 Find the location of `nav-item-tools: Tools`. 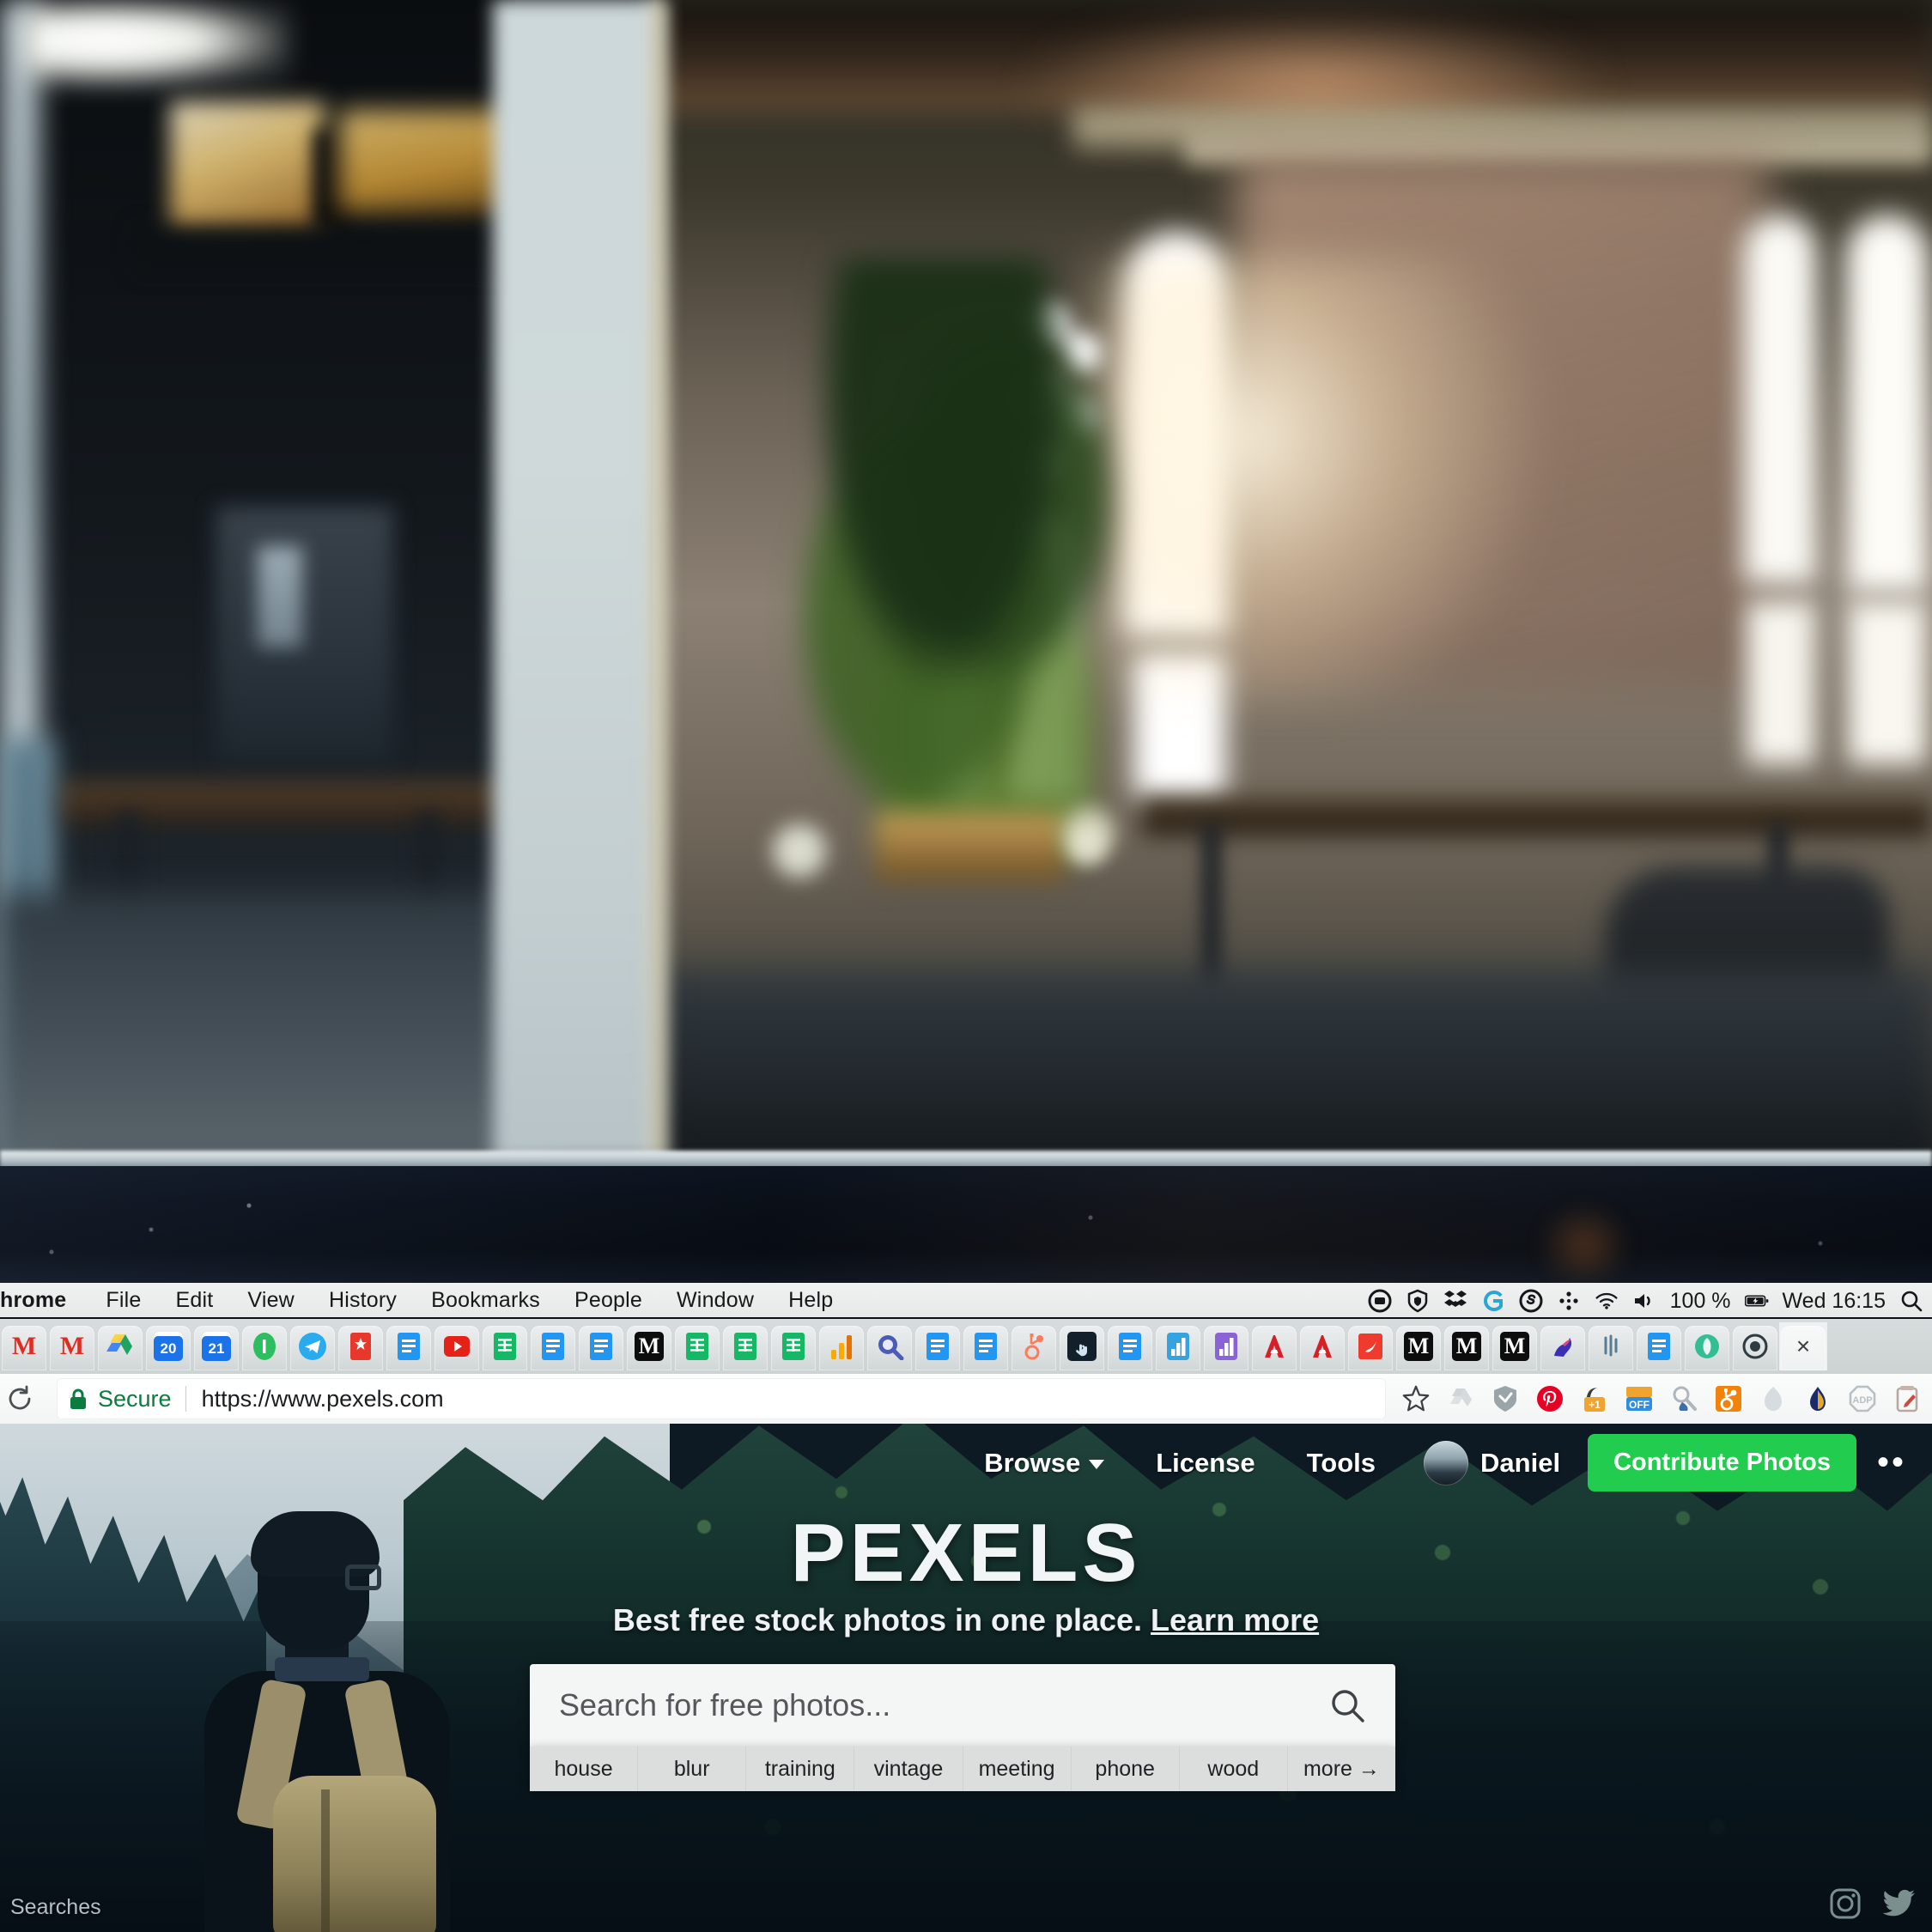

nav-item-tools: Tools is located at coordinates (1341, 1463).